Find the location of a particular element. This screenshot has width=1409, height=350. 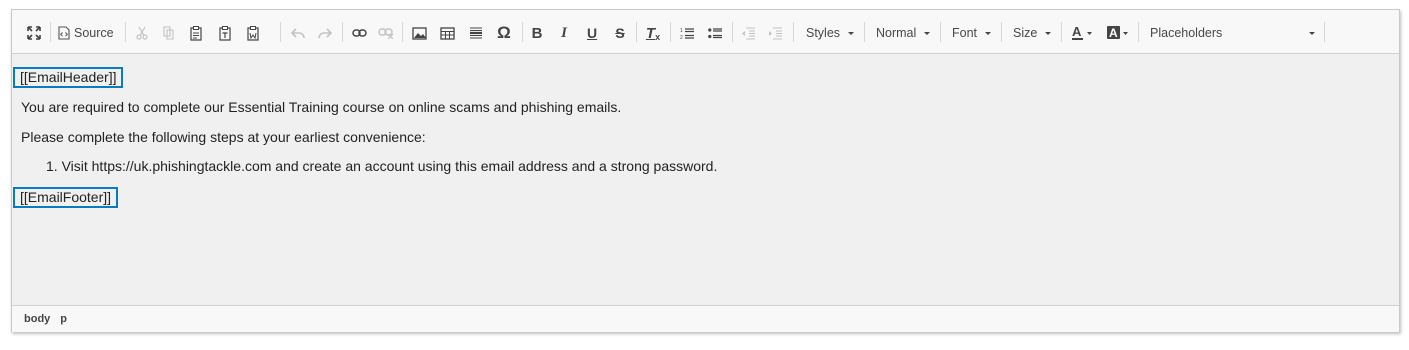

path-item-p: p is located at coordinates (63, 319).